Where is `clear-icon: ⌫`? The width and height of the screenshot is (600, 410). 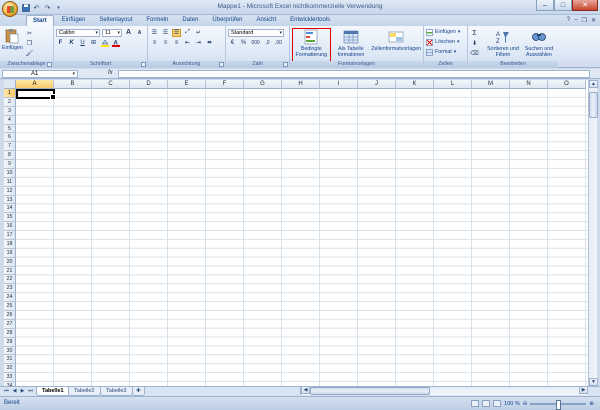
clear-icon: ⌫ is located at coordinates (474, 53).